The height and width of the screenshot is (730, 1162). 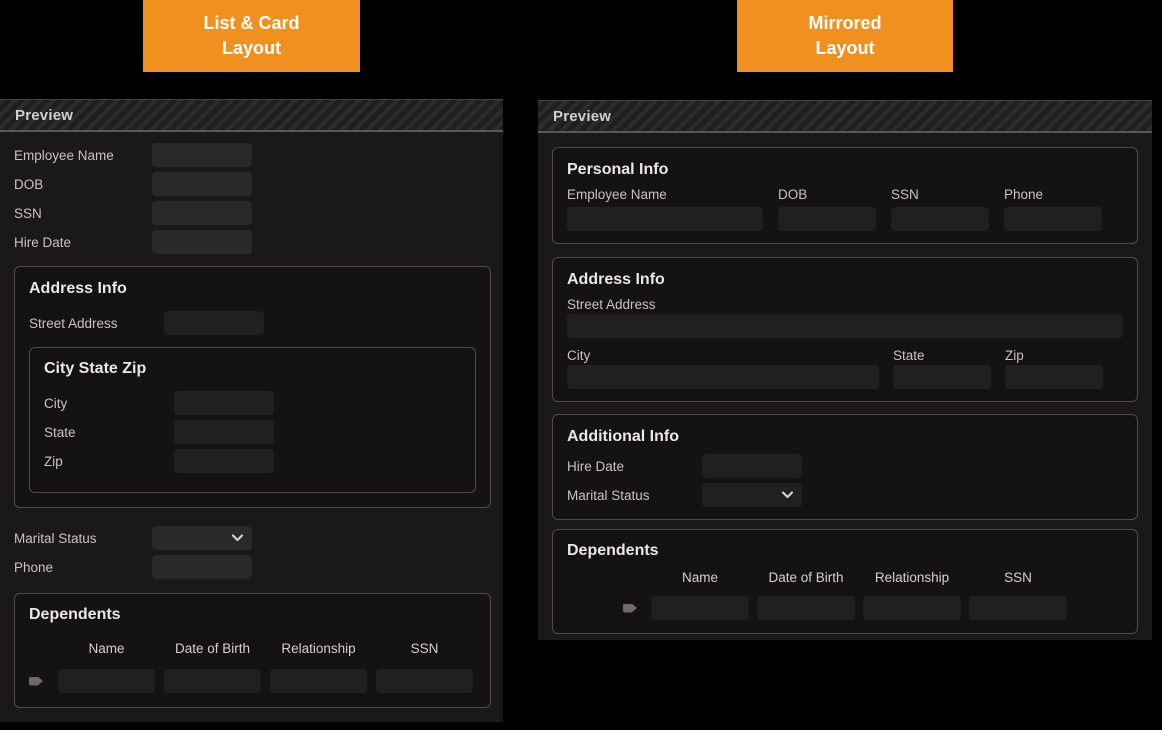 What do you see at coordinates (106, 648) in the screenshot?
I see `dep-name-header: Name` at bounding box center [106, 648].